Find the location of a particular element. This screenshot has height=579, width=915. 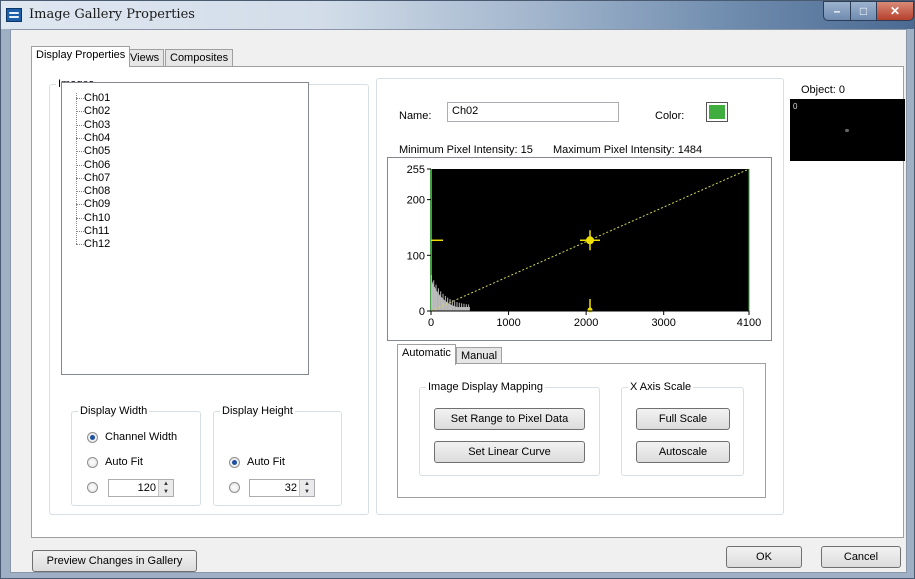

x-axis-scale-legend: X Axis Scale is located at coordinates (661, 387).